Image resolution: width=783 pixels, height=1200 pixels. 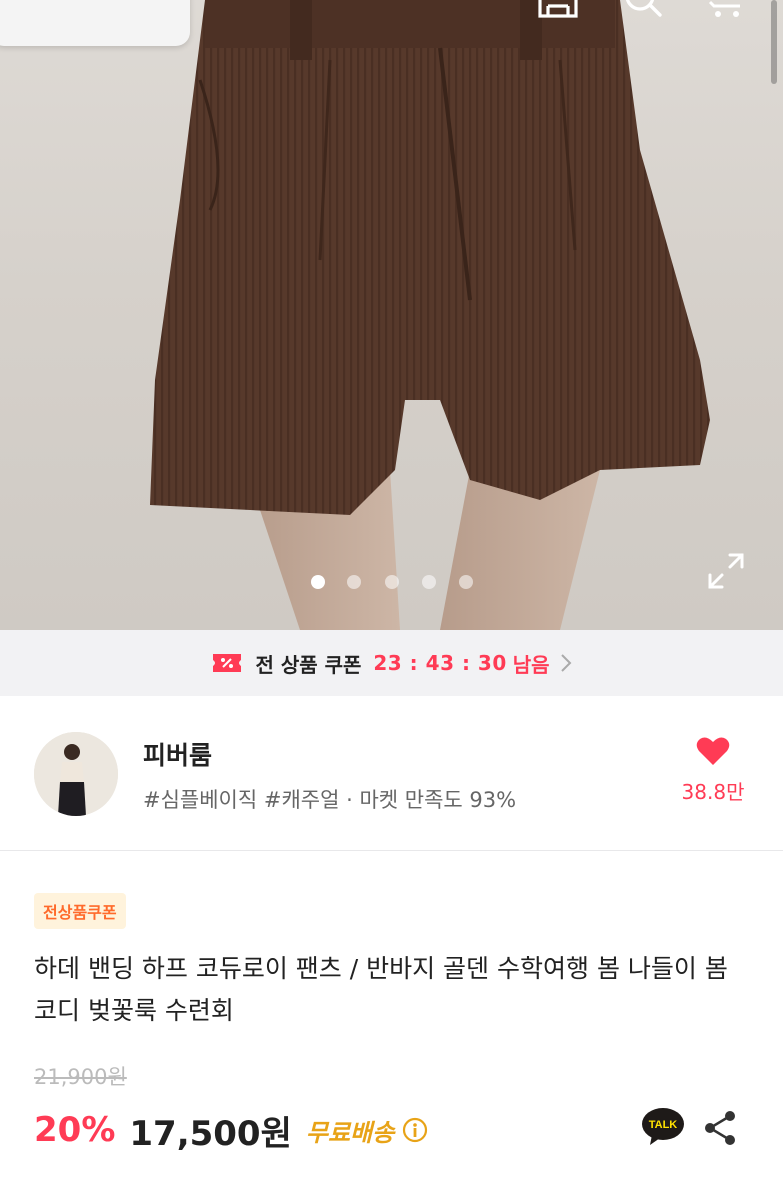 What do you see at coordinates (330, 800) in the screenshot?
I see `shop-tags: #심플베이직 #캐주얼 · 마켓 만족도 93%` at bounding box center [330, 800].